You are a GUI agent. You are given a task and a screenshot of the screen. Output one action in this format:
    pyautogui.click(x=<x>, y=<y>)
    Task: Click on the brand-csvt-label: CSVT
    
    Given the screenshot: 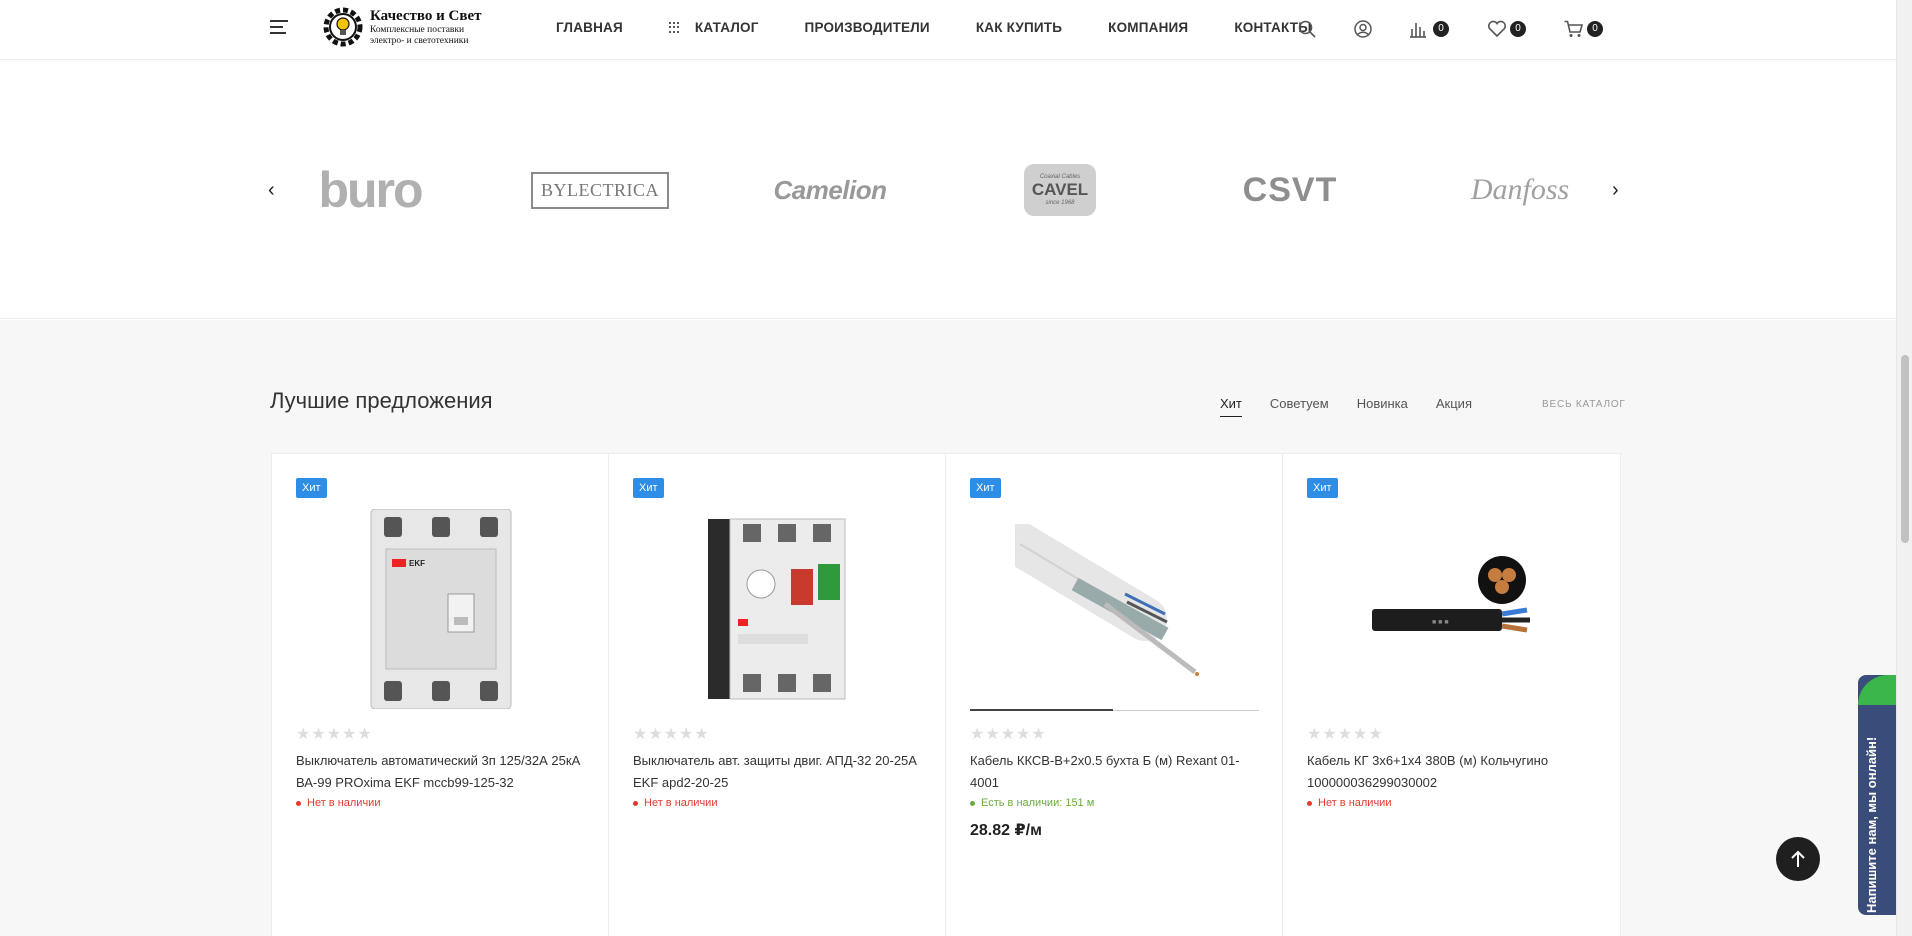 What is the action you would take?
    pyautogui.click(x=1290, y=189)
    